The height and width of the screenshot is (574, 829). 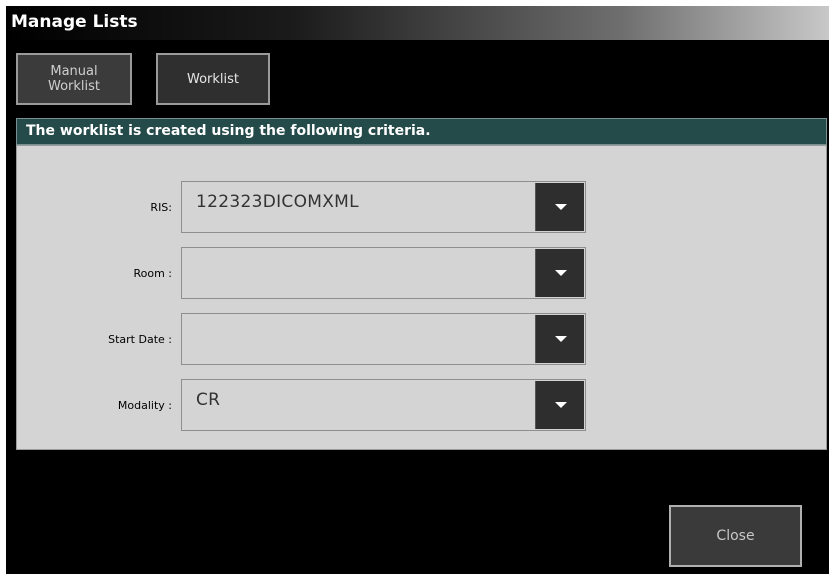 I want to click on start-date-select, so click(x=383, y=339).